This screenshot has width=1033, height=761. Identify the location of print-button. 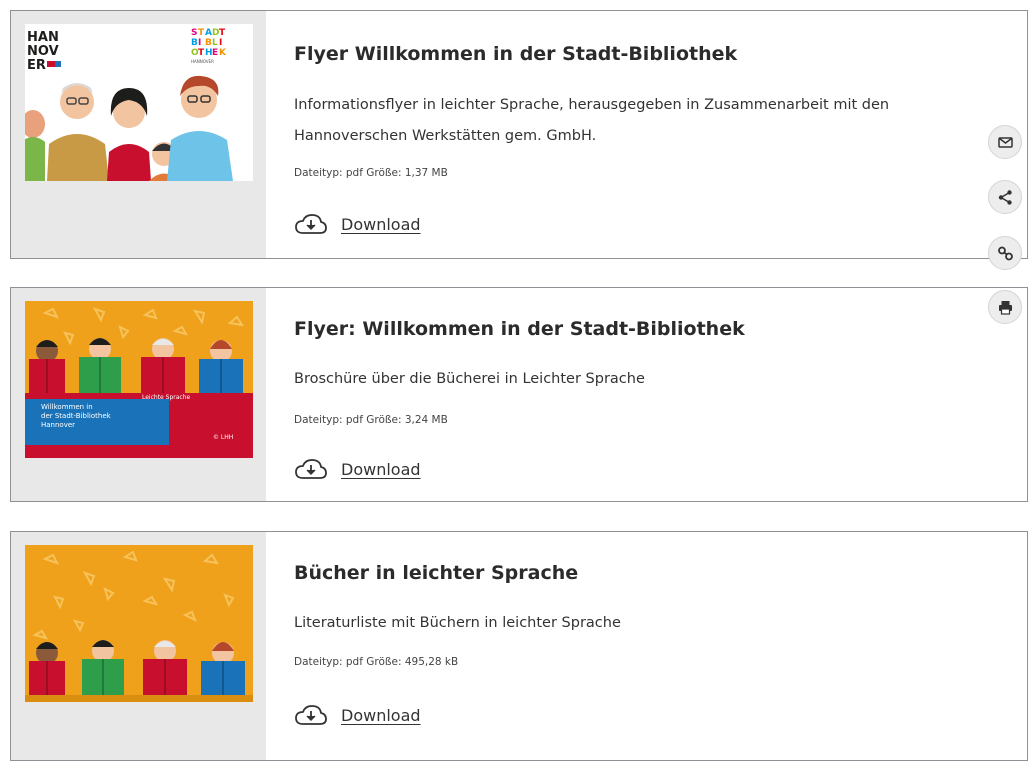
(1005, 307).